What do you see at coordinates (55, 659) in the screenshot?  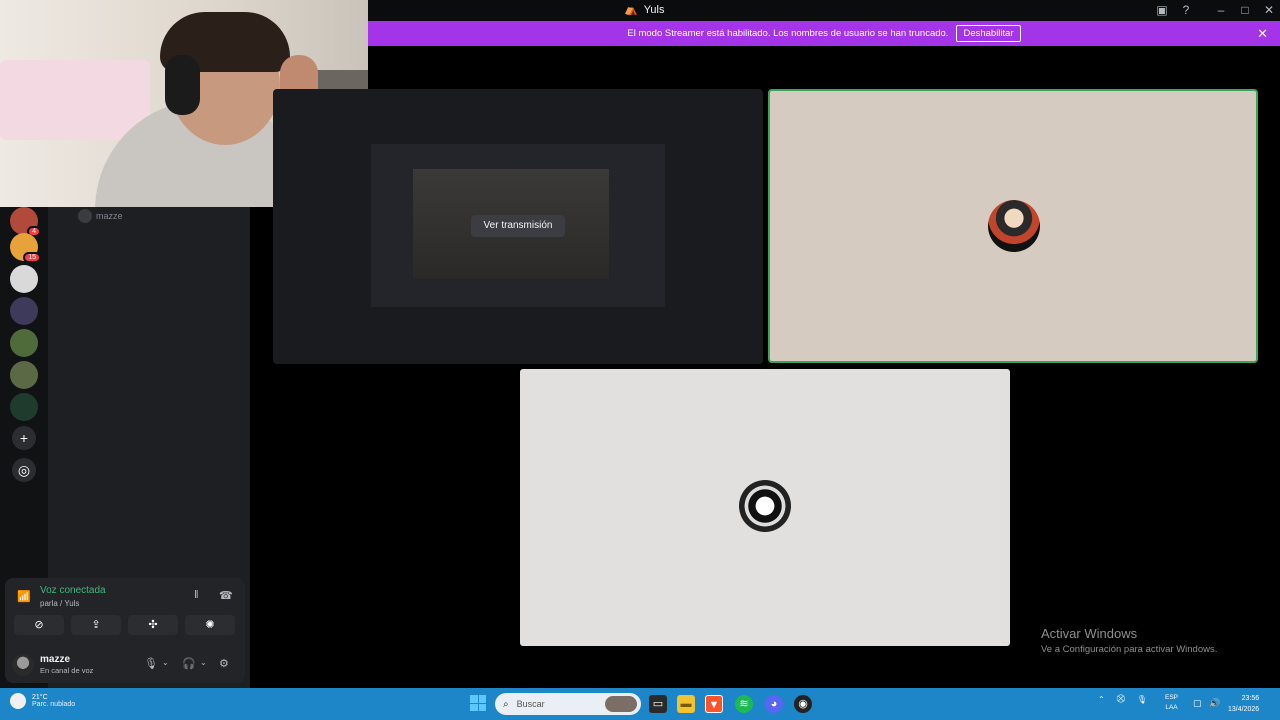 I see `user-name: mazze` at bounding box center [55, 659].